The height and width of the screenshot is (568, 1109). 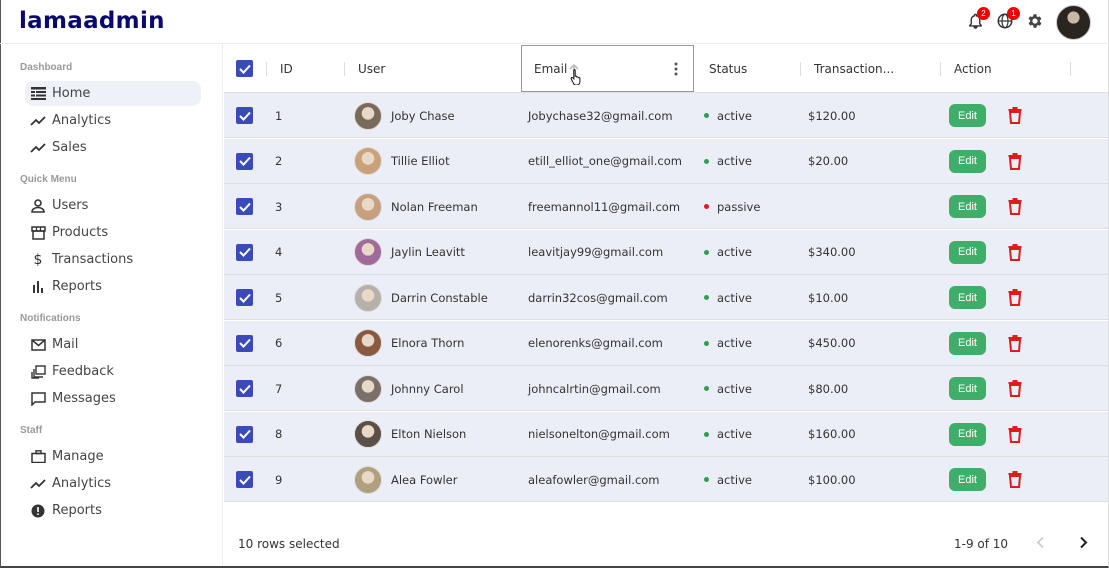 What do you see at coordinates (429, 434) in the screenshot?
I see `user-name: Elton Nielson` at bounding box center [429, 434].